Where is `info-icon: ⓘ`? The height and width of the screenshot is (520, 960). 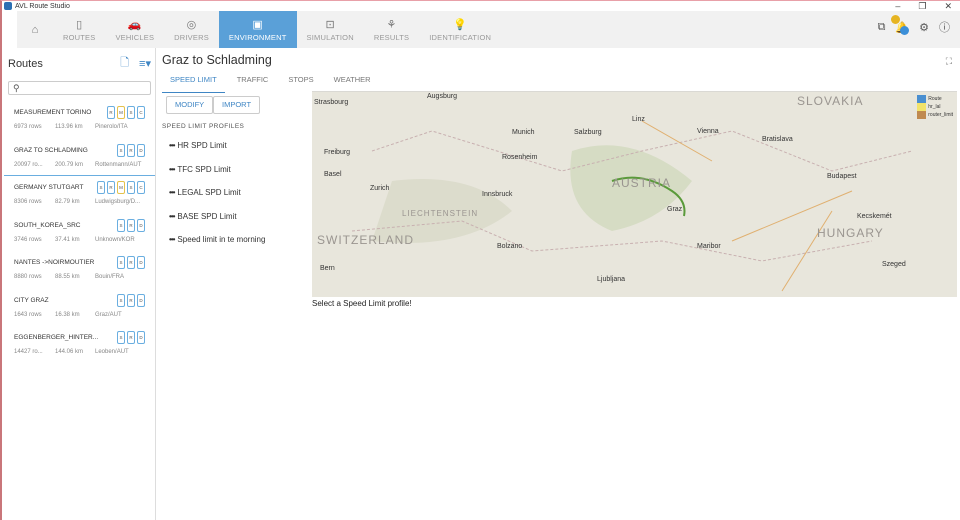 info-icon: ⓘ is located at coordinates (944, 27).